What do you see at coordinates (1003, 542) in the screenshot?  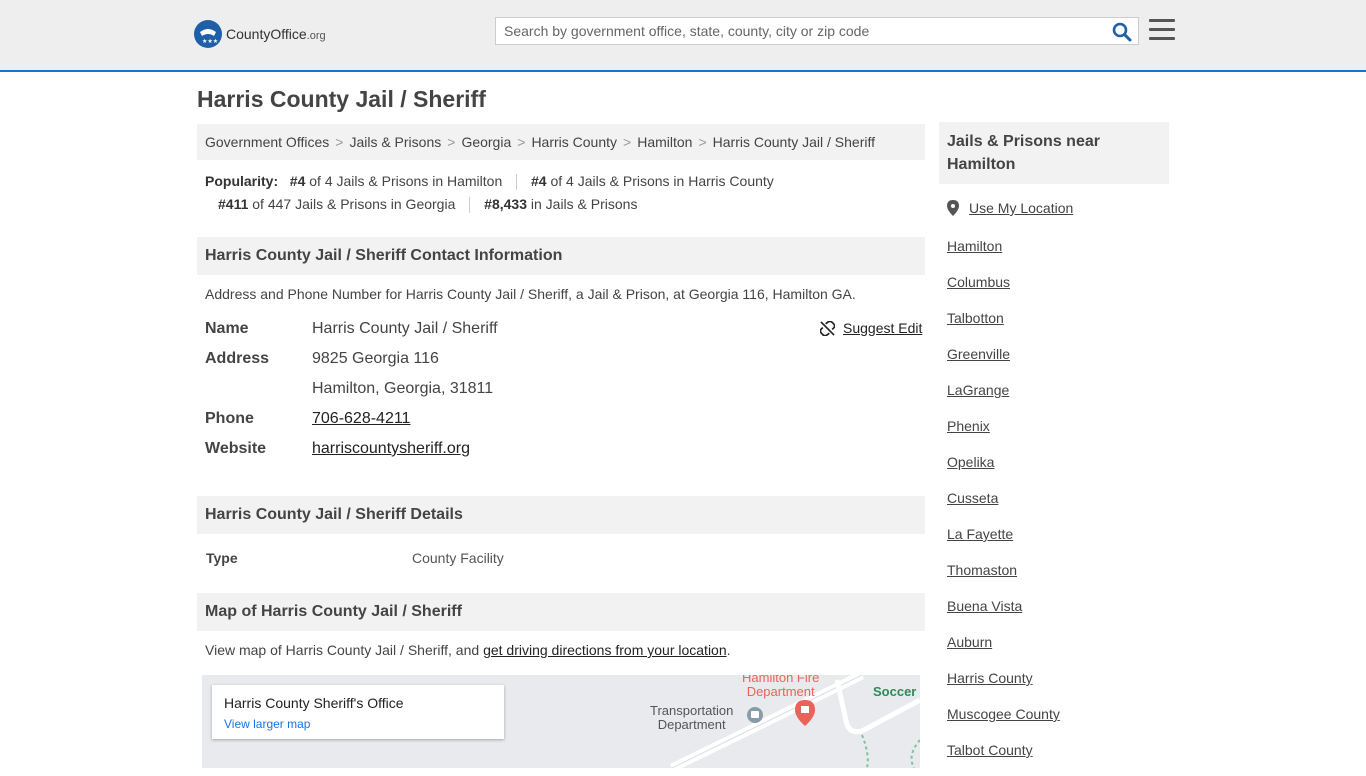 I see `sidebar-item-la-fayette: La Fayette` at bounding box center [1003, 542].